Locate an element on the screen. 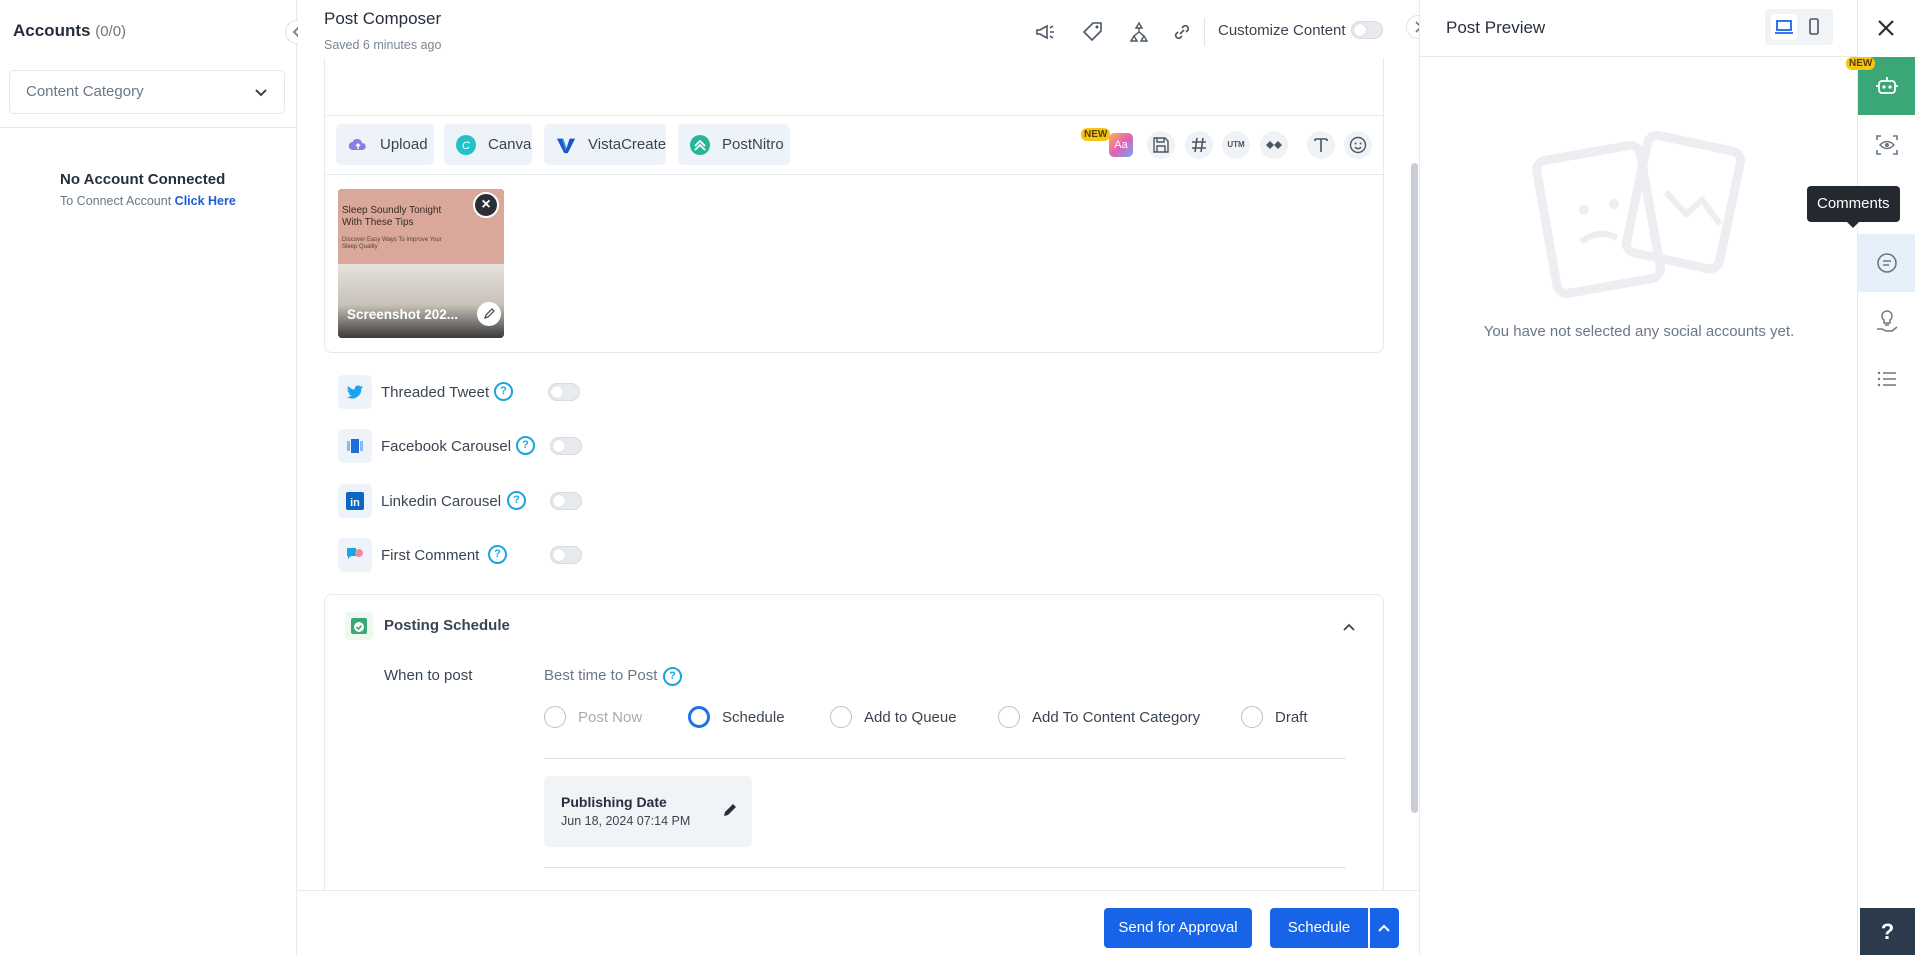 Image resolution: width=1915 pixels, height=955 pixels. send-for-approval-button: Send for Approval is located at coordinates (1178, 928).